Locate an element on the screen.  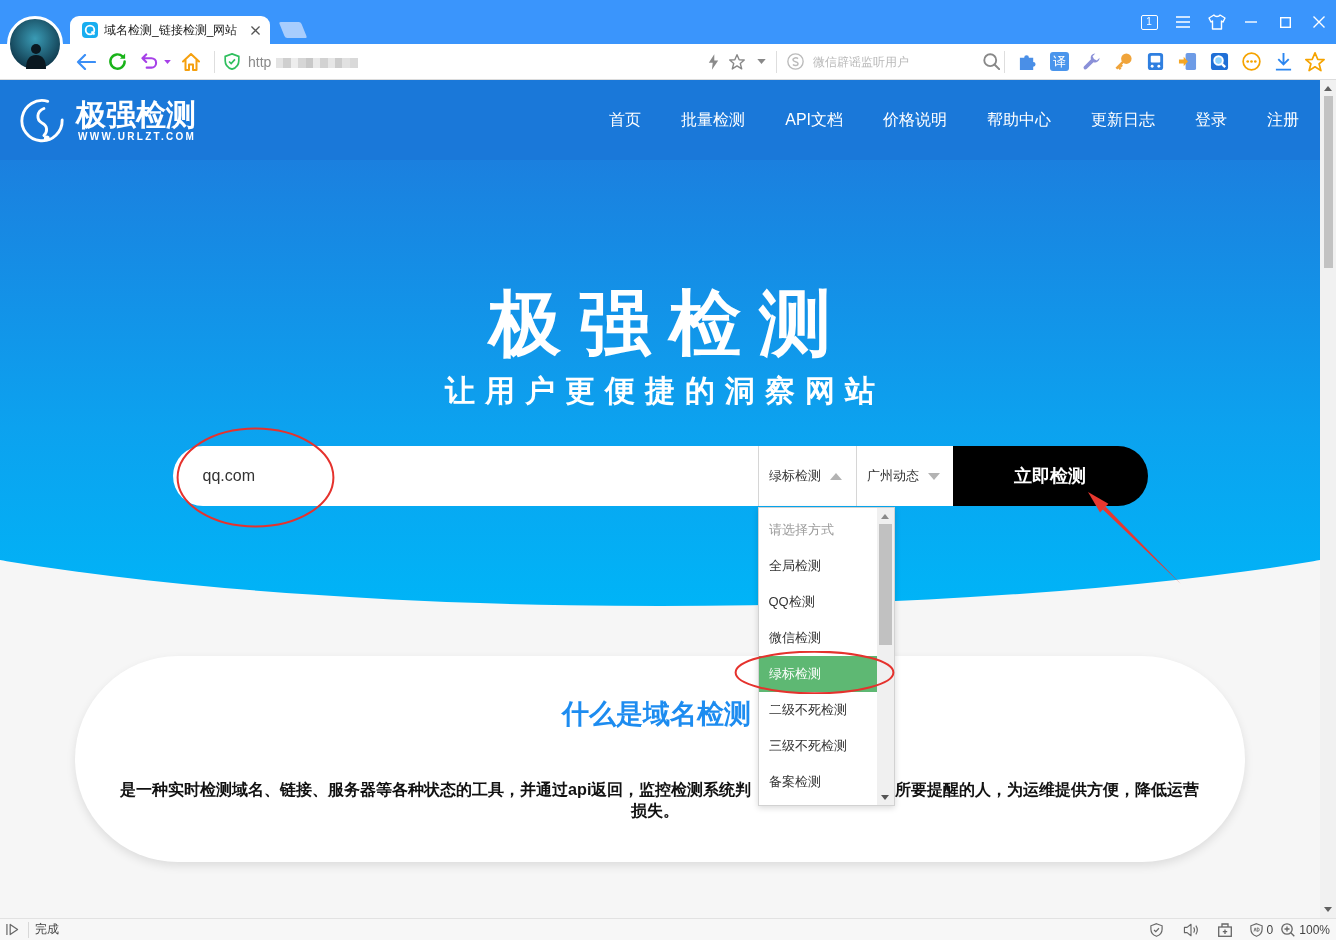
refresh-icon is located at coordinates (117, 61).